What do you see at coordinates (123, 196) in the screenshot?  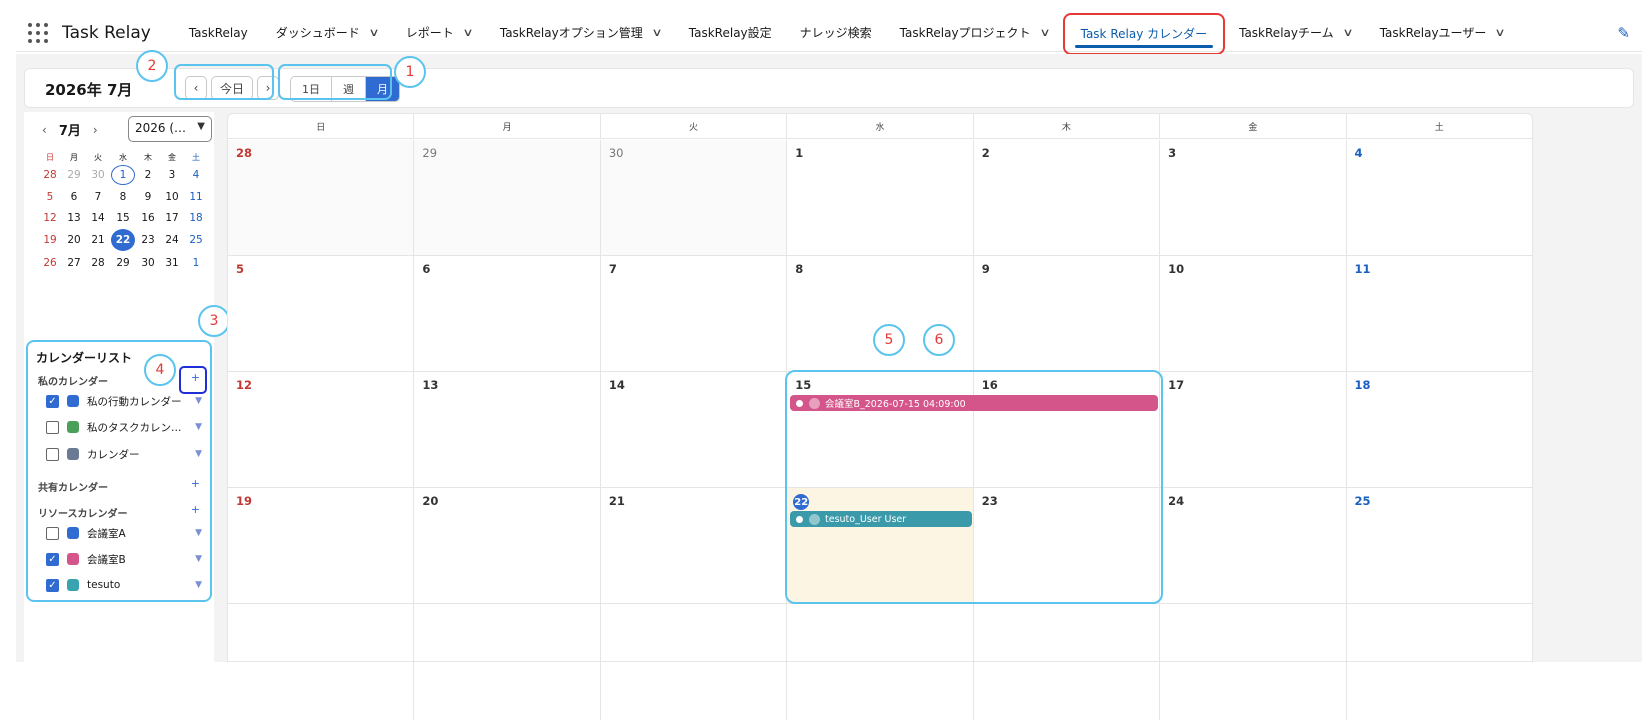 I see `mini-day: 8` at bounding box center [123, 196].